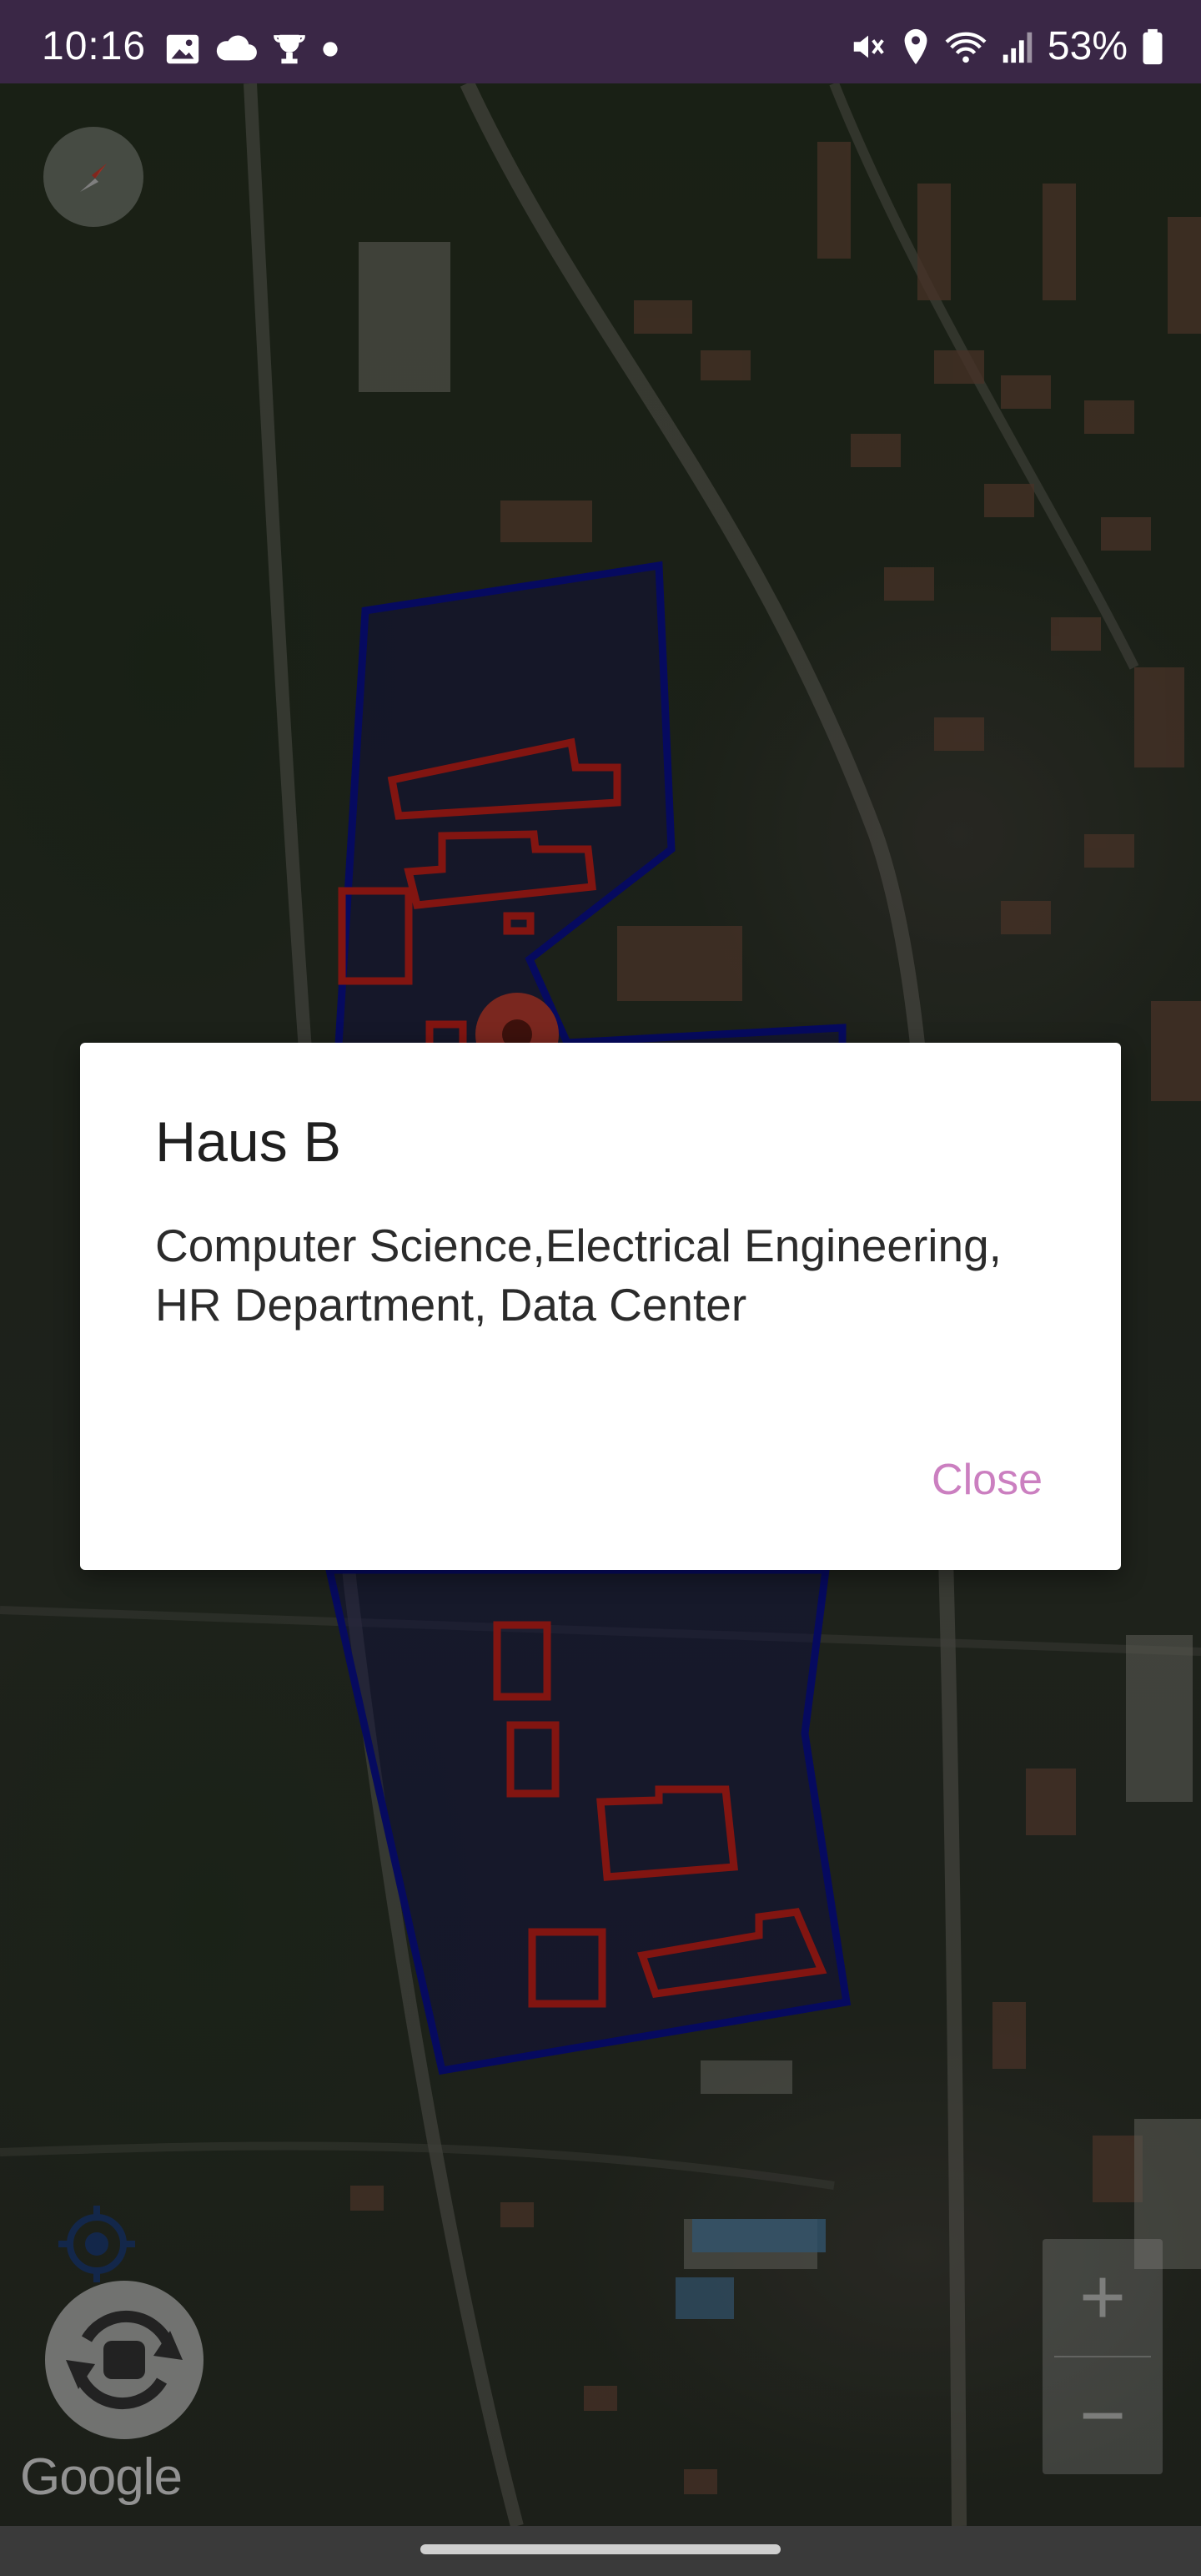 The image size is (1201, 2576). I want to click on status-bar: 10:16 53%, so click(601, 41).